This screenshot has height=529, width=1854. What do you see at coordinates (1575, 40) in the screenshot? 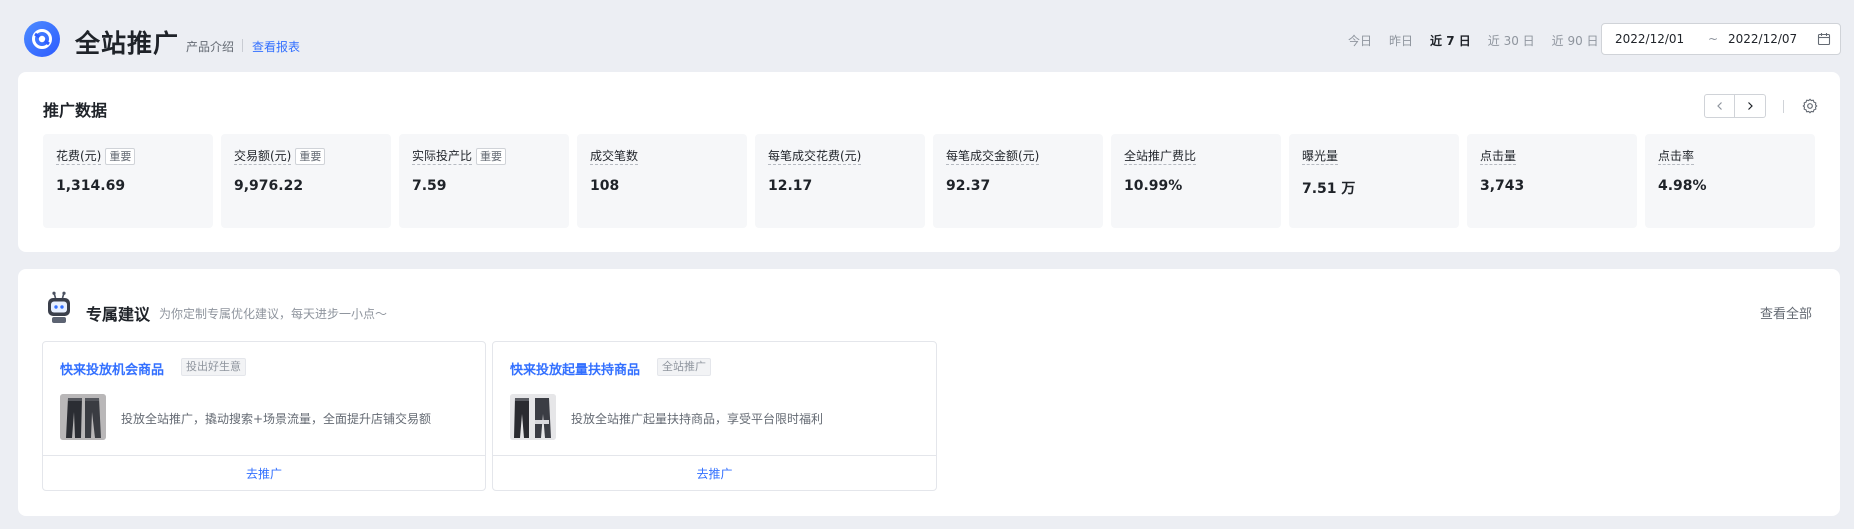
I see `tab-last-90-days: 近 90 日` at bounding box center [1575, 40].